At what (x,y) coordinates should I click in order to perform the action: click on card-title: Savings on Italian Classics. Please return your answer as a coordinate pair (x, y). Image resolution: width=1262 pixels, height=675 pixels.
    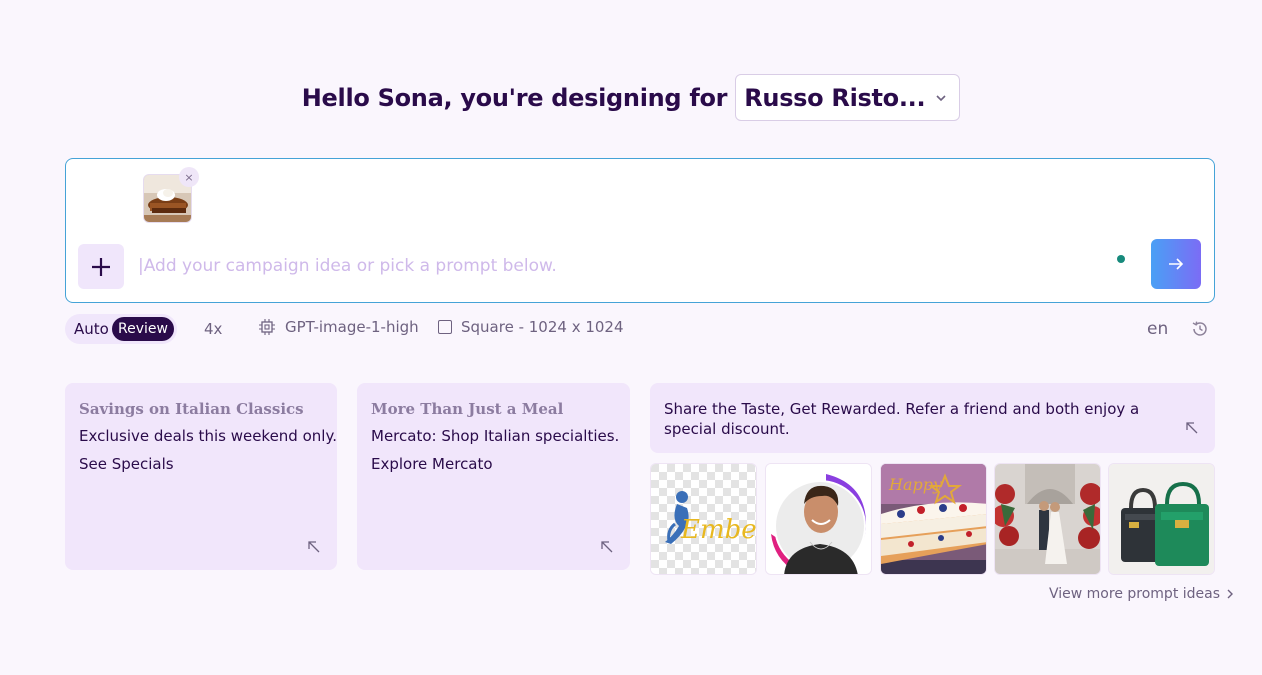
    Looking at the image, I should click on (191, 409).